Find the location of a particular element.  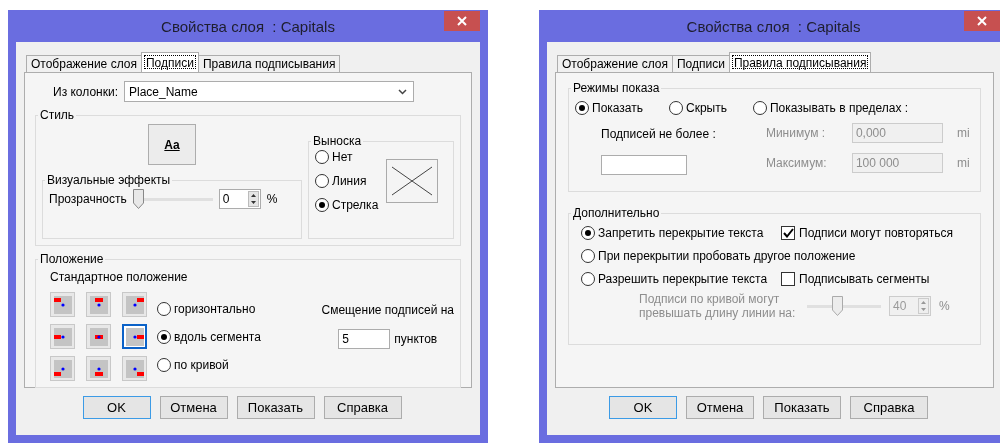

max-labels-field is located at coordinates (644, 165).